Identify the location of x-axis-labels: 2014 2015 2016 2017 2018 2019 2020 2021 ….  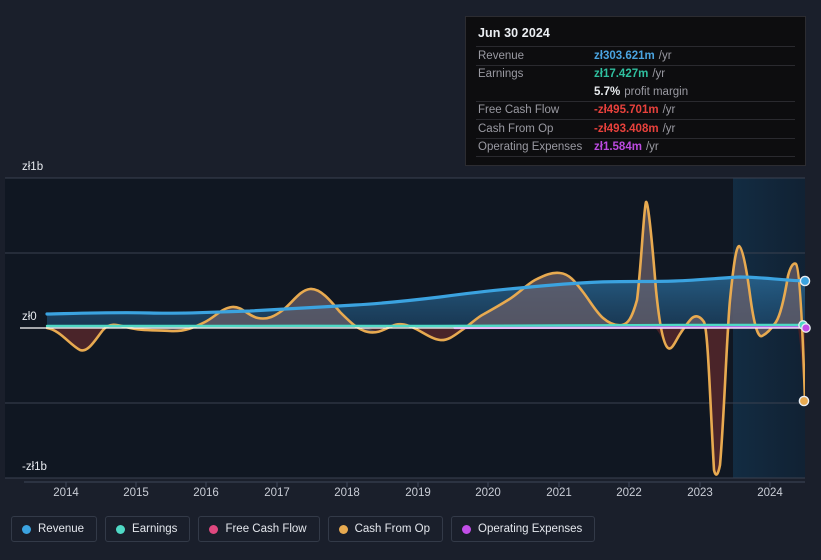
(418, 493).